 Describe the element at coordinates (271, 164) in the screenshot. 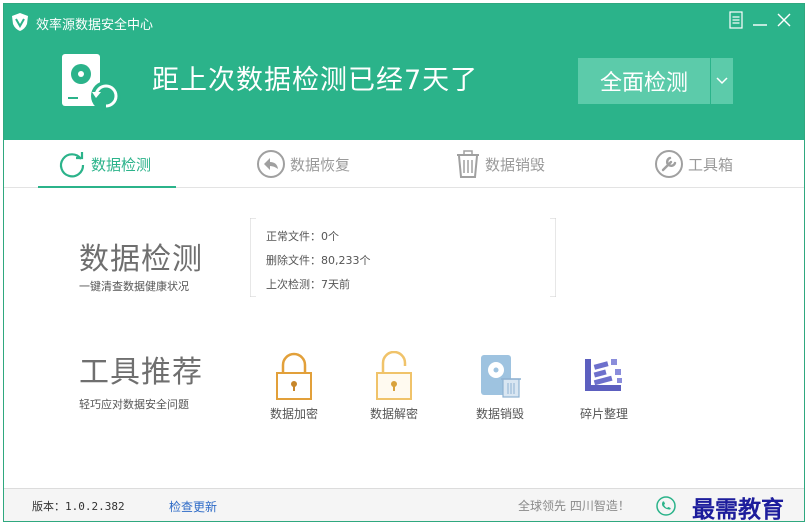

I see `back-arrow-icon` at that location.